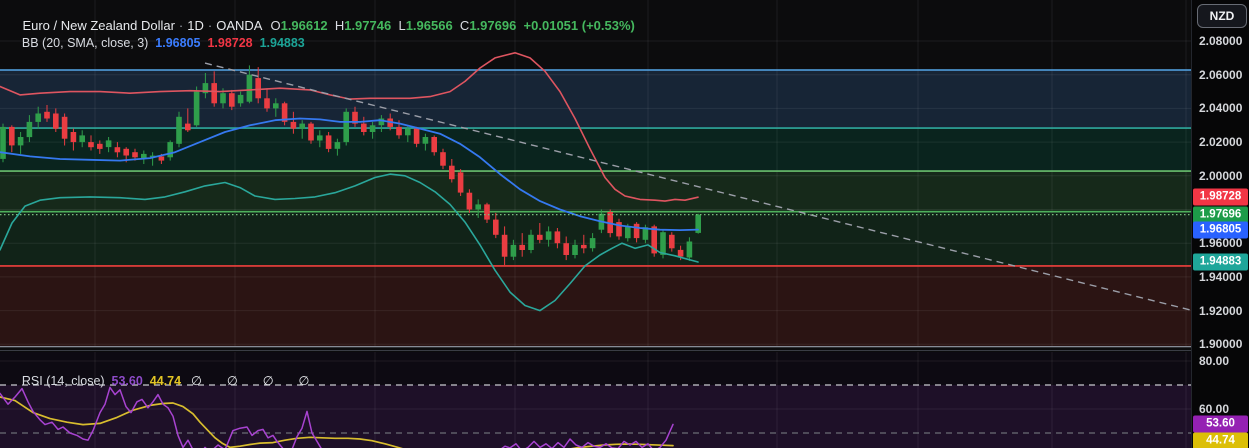 The height and width of the screenshot is (448, 1249). Describe the element at coordinates (1221, 243) in the screenshot. I see `price-axis-label: 1.96000` at that location.